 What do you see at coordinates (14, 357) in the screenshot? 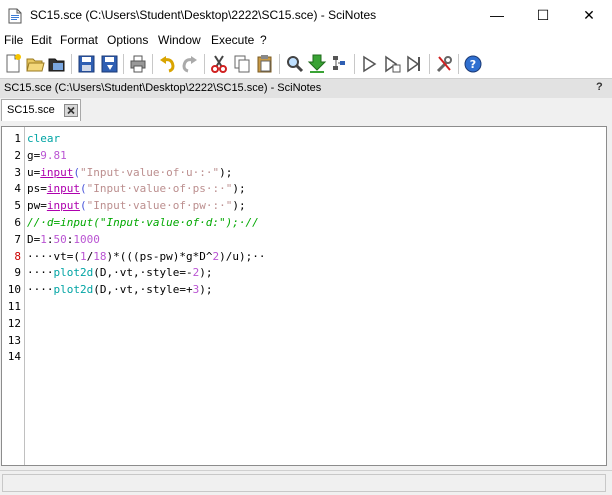
I see `line-number: 14` at bounding box center [14, 357].